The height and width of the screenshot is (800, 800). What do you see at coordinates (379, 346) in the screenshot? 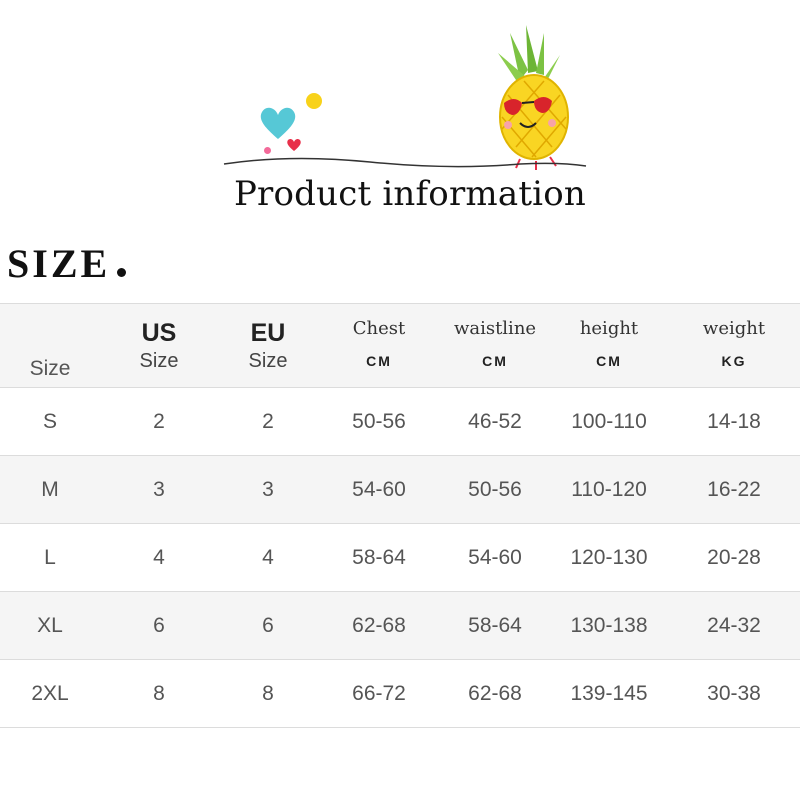
I see `header-chest: Chest CM` at bounding box center [379, 346].